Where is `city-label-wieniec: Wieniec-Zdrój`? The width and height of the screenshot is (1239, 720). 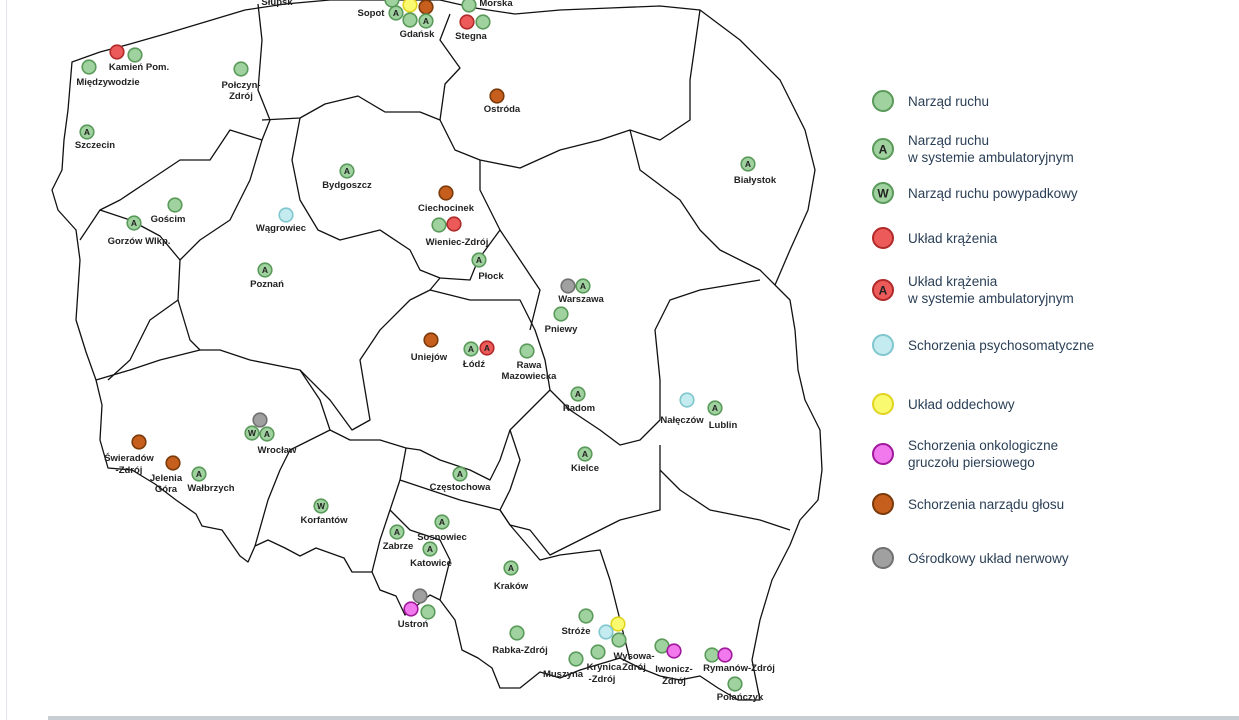
city-label-wieniec: Wieniec-Zdrój is located at coordinates (457, 242).